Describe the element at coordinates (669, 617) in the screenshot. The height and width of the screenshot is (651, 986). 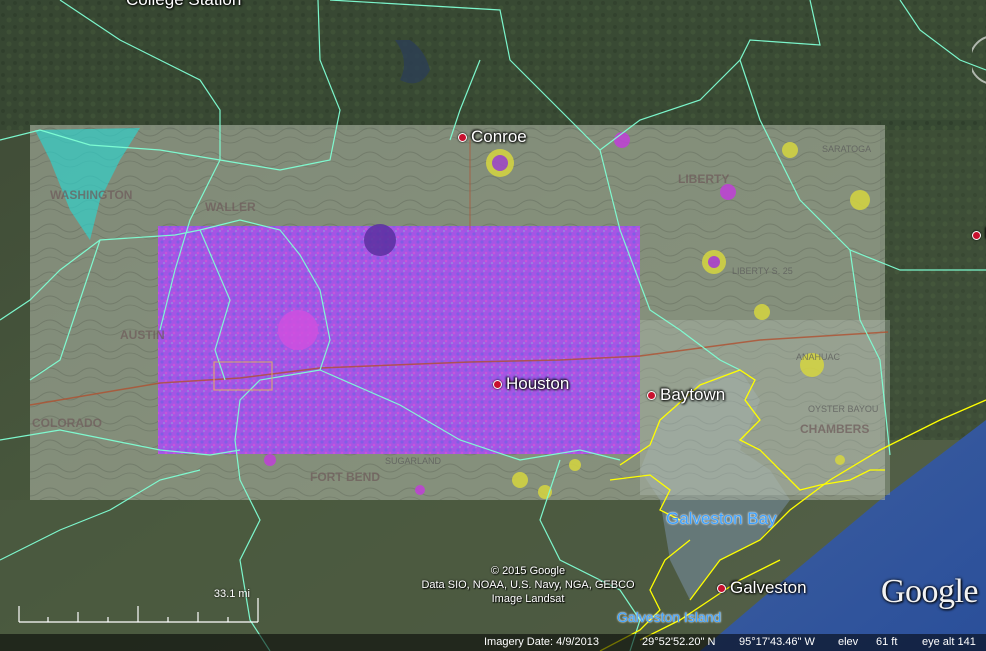
I see `water-label-galveston-island: Galveston Island` at that location.